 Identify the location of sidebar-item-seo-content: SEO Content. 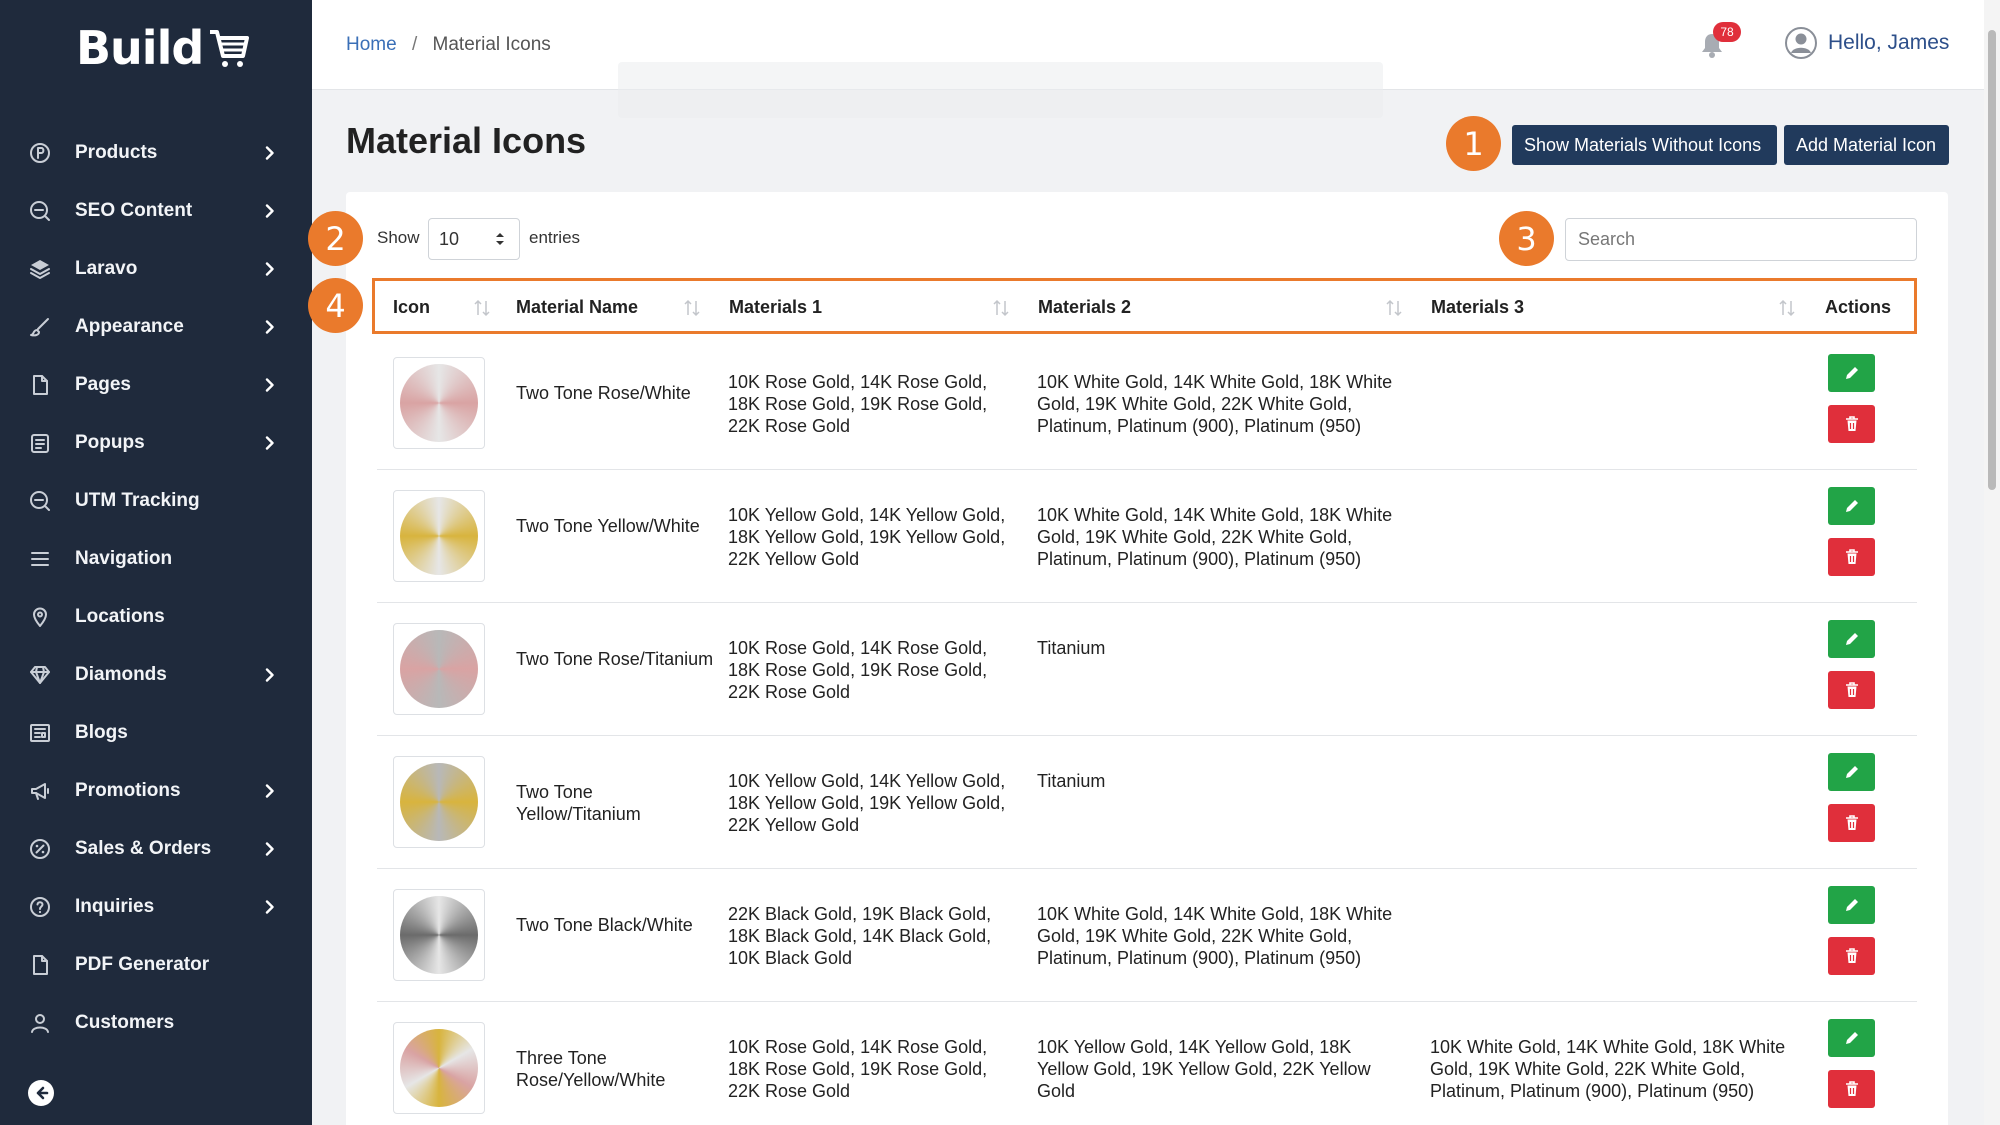
(156, 211).